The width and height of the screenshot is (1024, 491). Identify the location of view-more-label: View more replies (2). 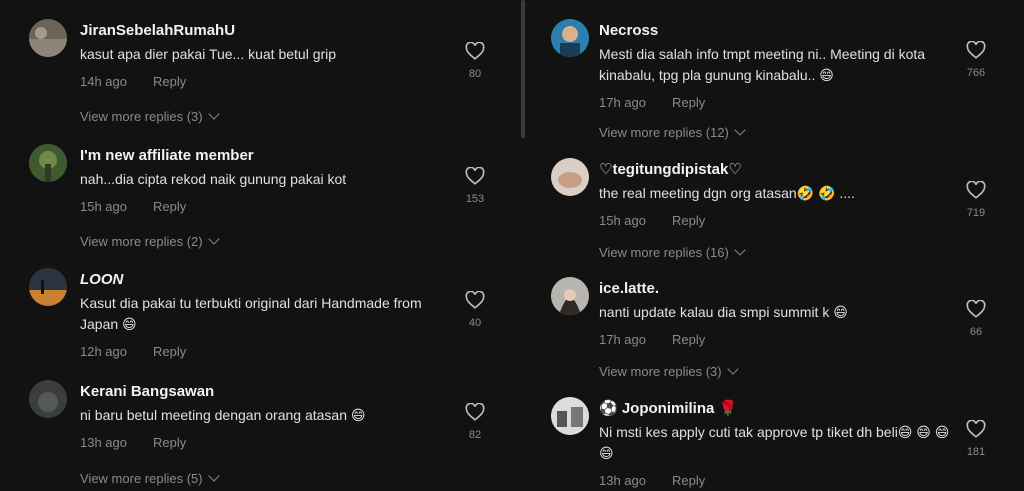
(141, 241).